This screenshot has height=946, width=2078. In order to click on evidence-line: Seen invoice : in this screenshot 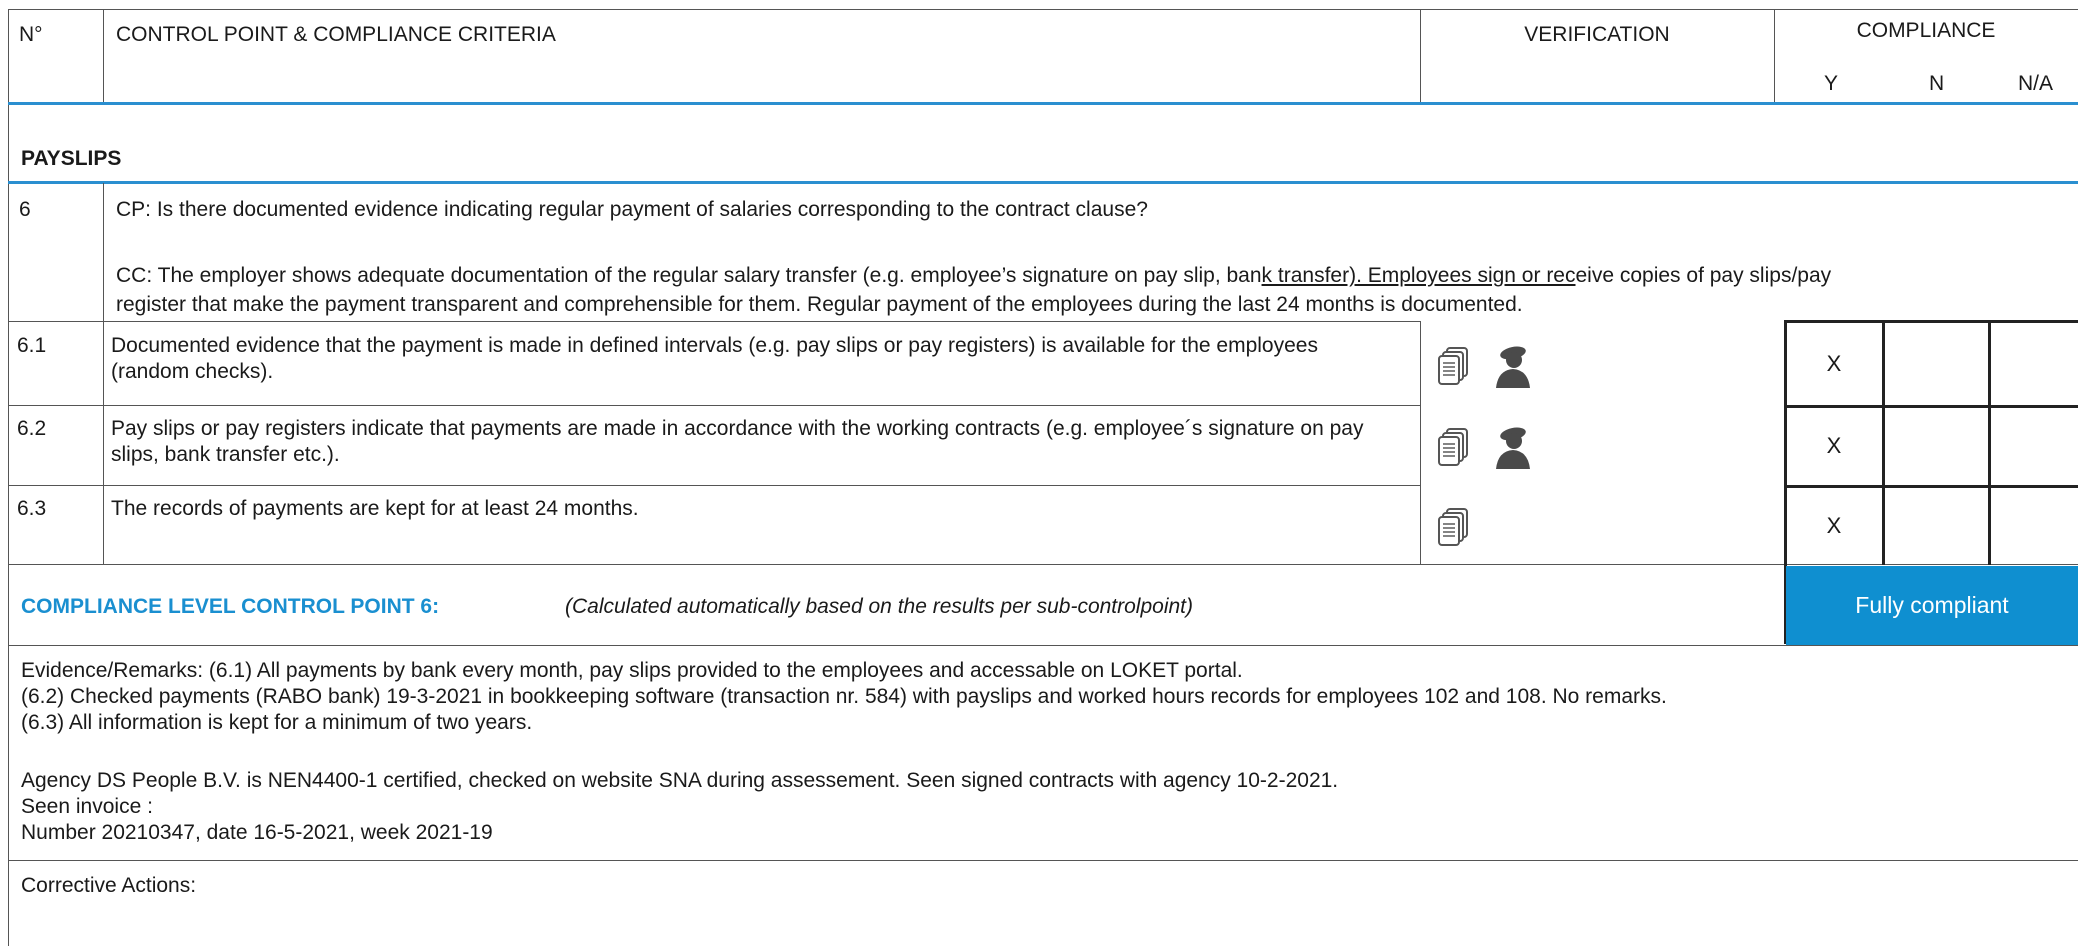, I will do `click(87, 806)`.